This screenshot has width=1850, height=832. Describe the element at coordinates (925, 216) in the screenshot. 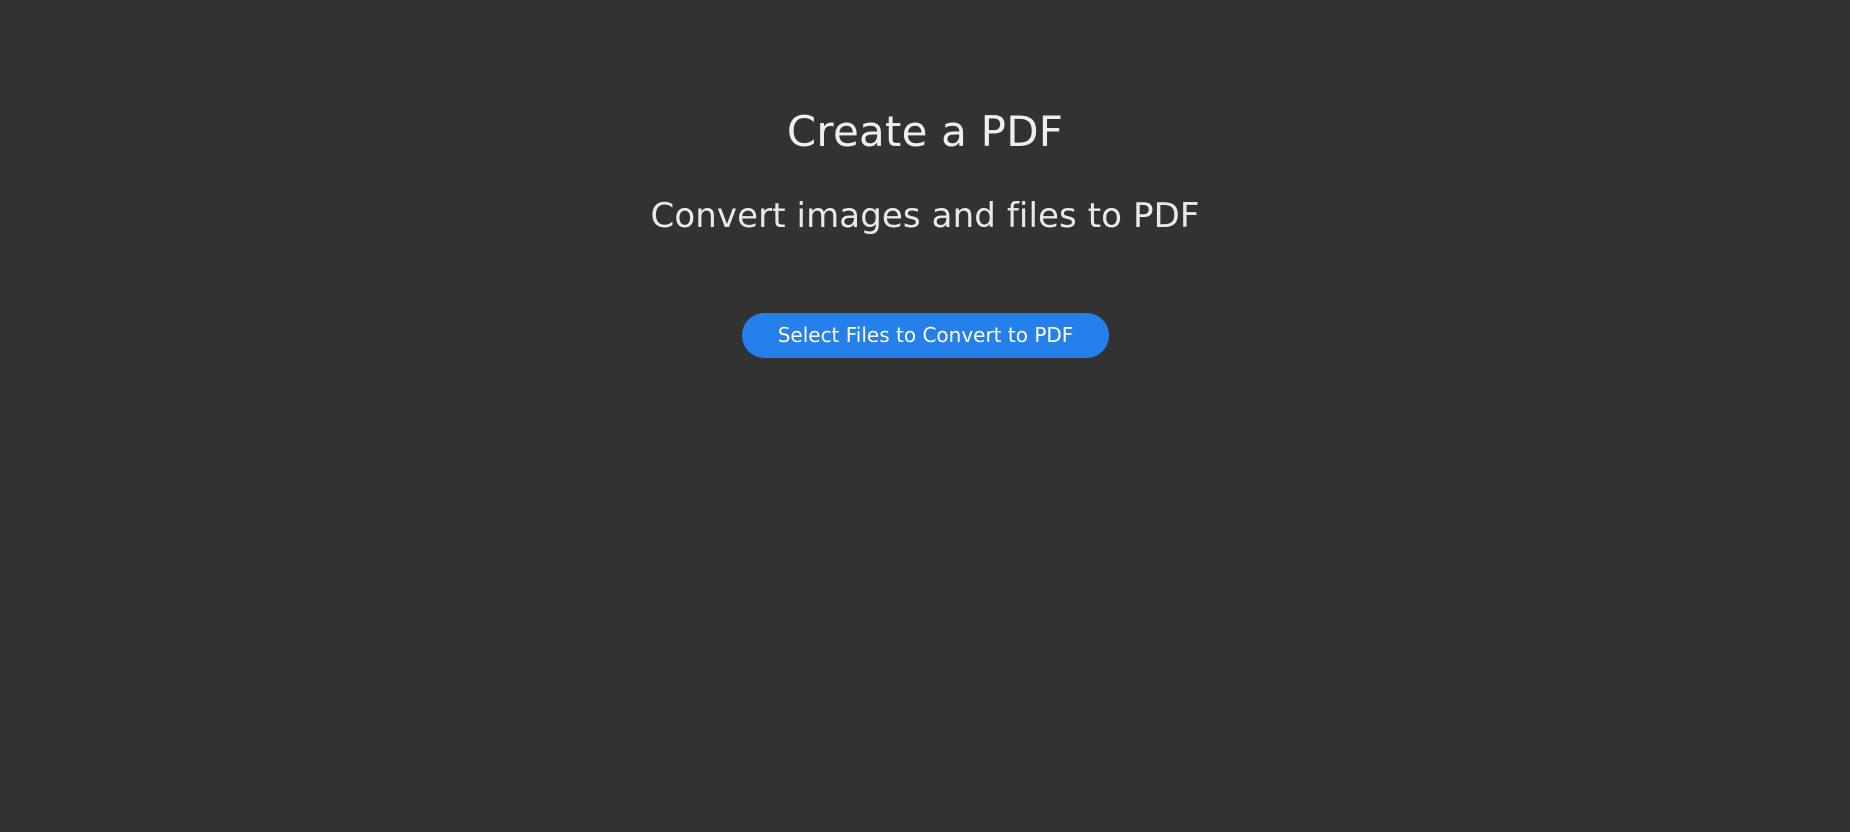

I see `page-subtitle: Convert images and files to PDF` at that location.